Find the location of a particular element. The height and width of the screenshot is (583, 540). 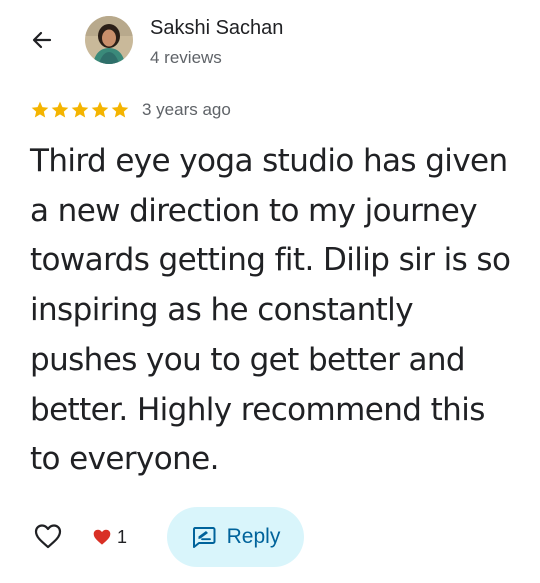

profile-photo-icon is located at coordinates (109, 40).